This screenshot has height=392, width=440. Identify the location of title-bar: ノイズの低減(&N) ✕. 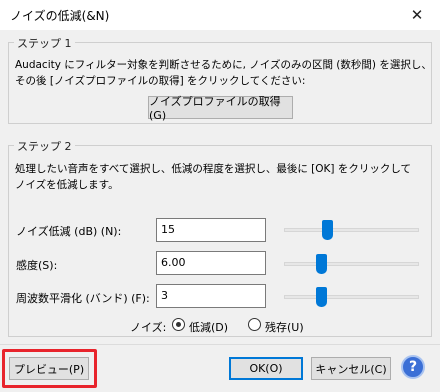
(220, 15).